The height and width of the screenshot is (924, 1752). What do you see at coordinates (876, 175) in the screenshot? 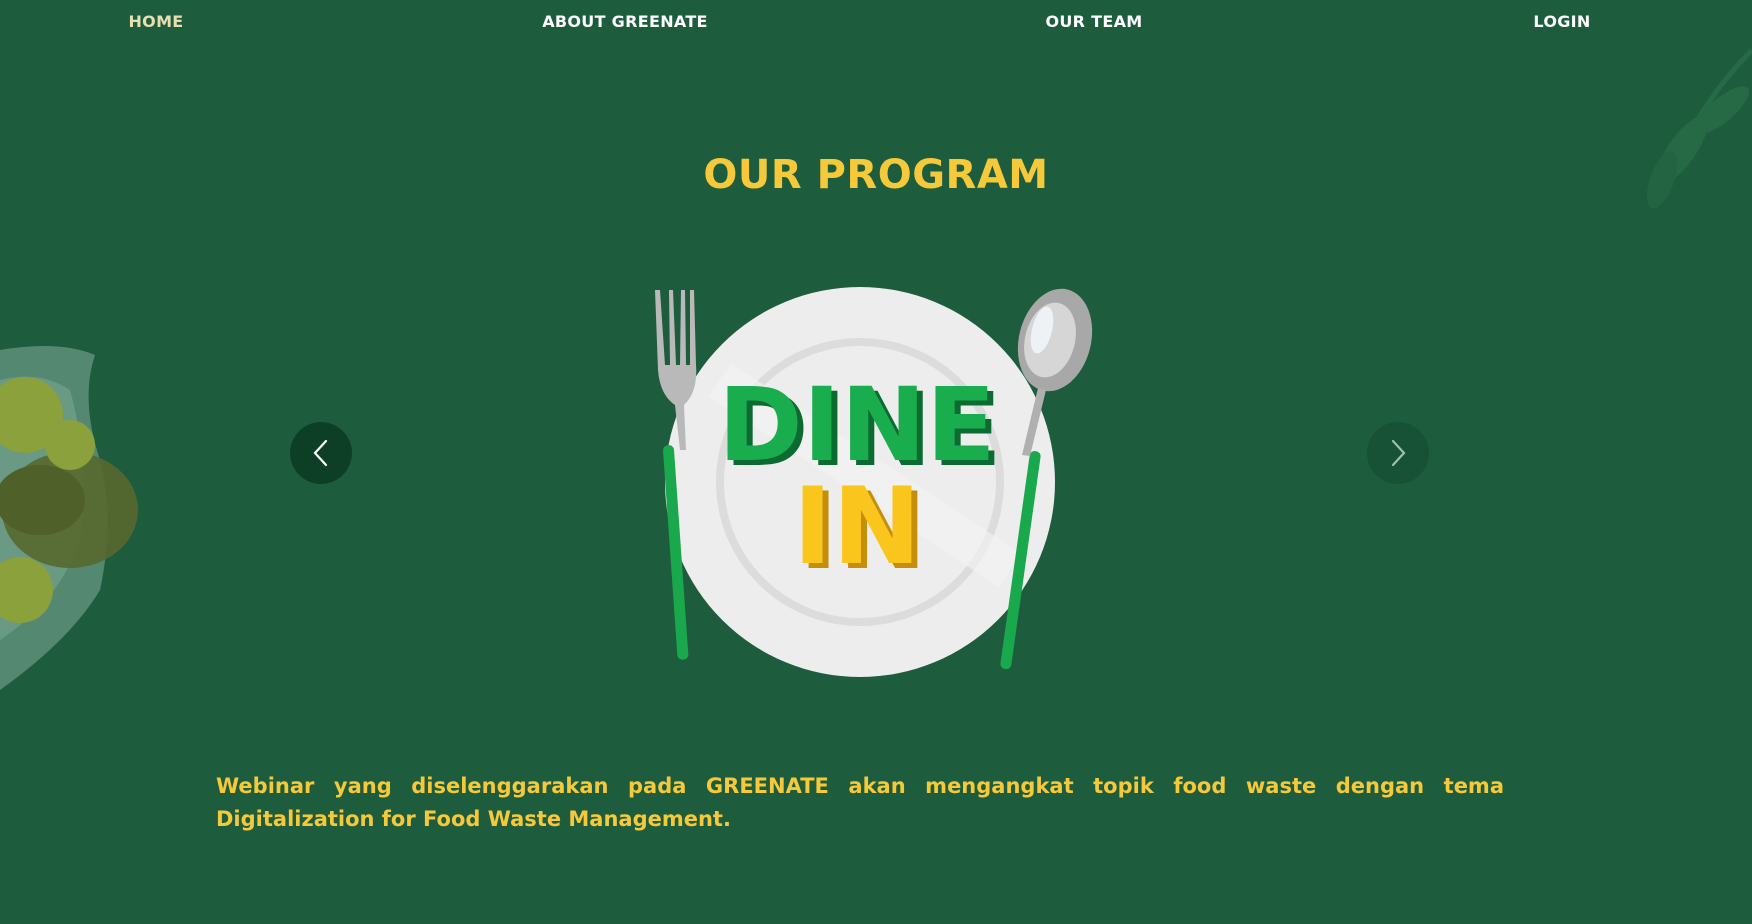
I see `section-title: OUR PROGRAM` at bounding box center [876, 175].